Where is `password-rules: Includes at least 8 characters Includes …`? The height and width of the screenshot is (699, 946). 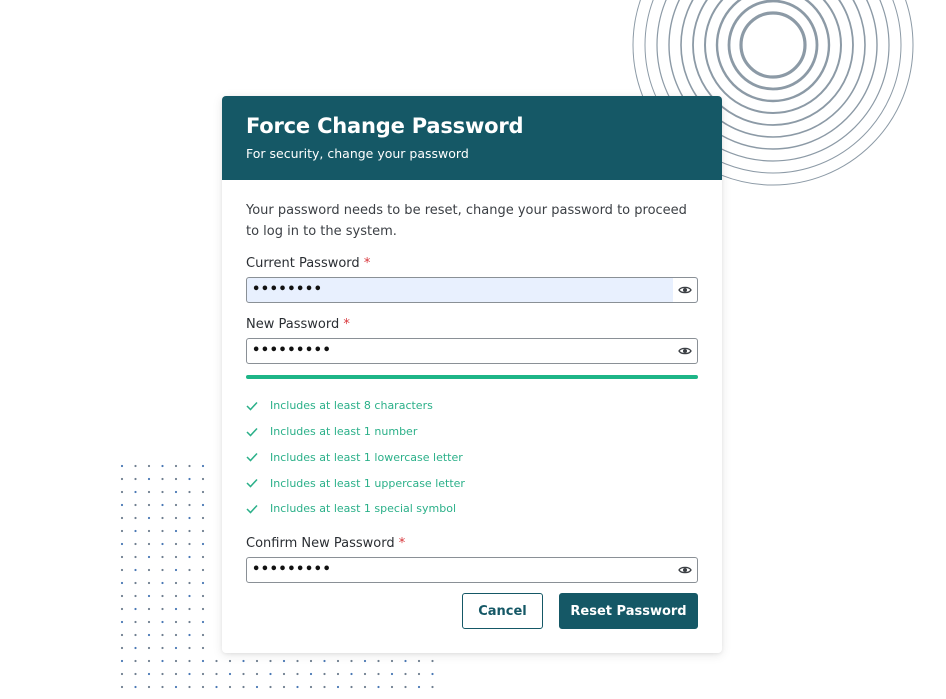
password-rules: Includes at least 8 characters Includes … is located at coordinates (472, 457).